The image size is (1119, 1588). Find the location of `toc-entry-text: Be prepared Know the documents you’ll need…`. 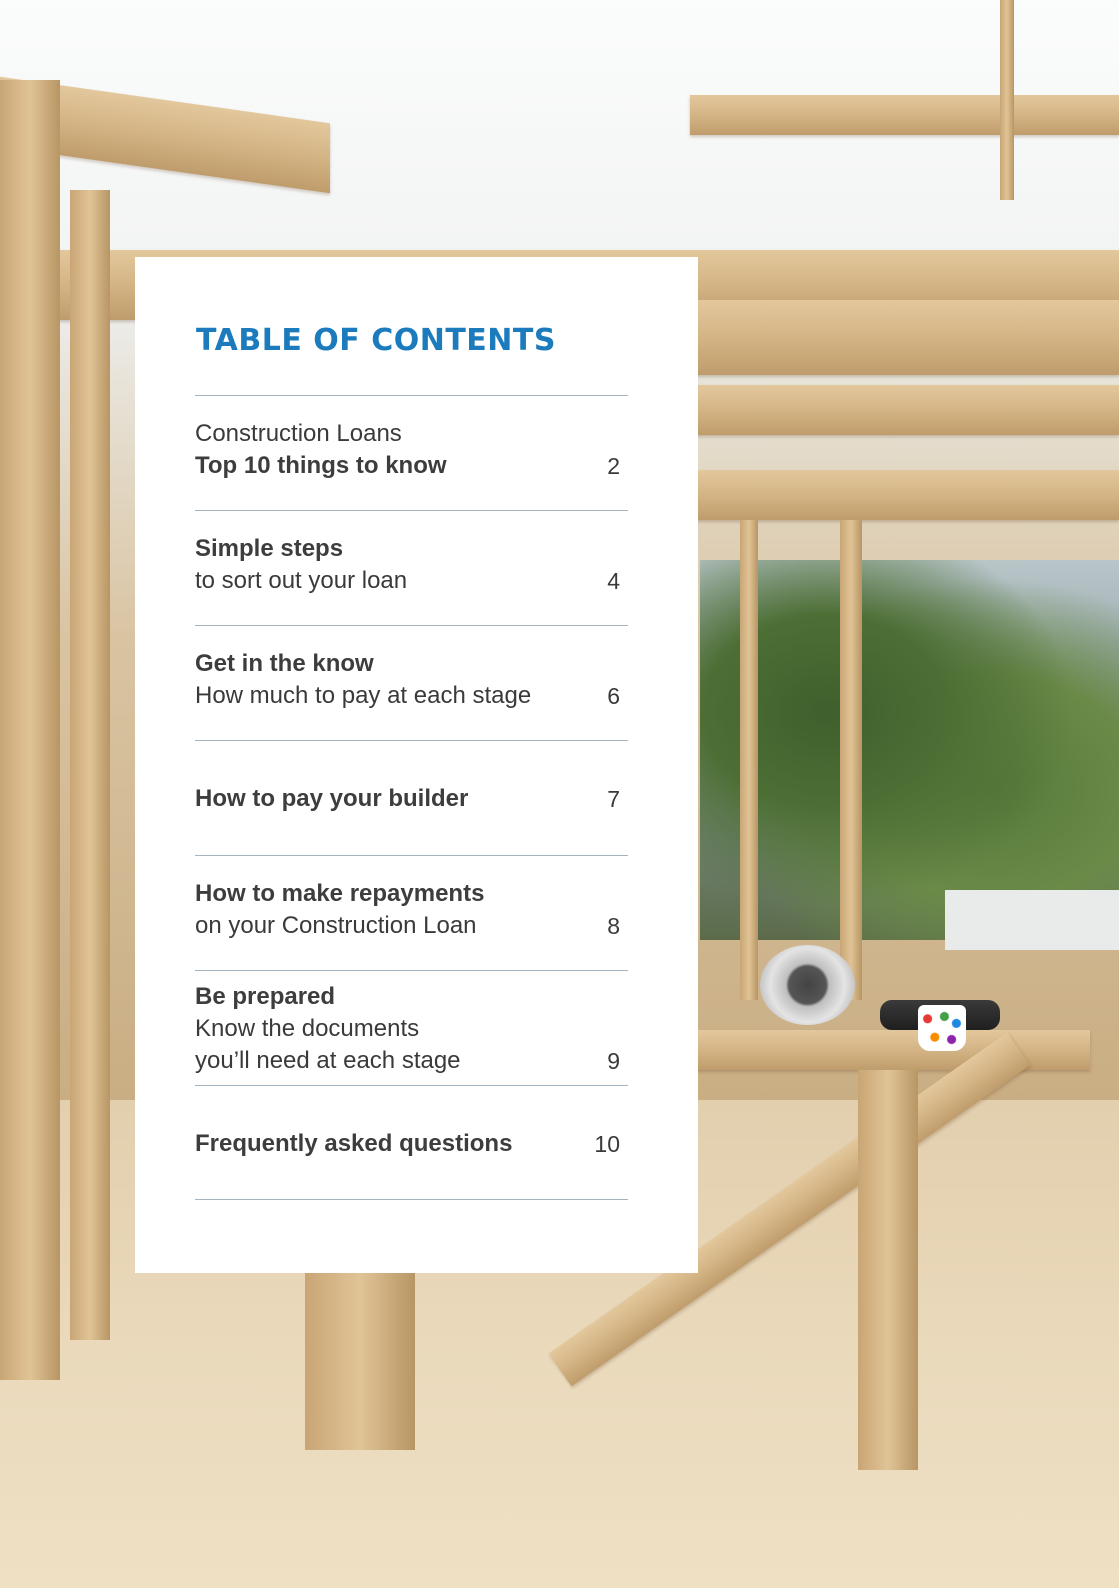

toc-entry-text: Be prepared Know the documents you’ll need… is located at coordinates (381, 1029).